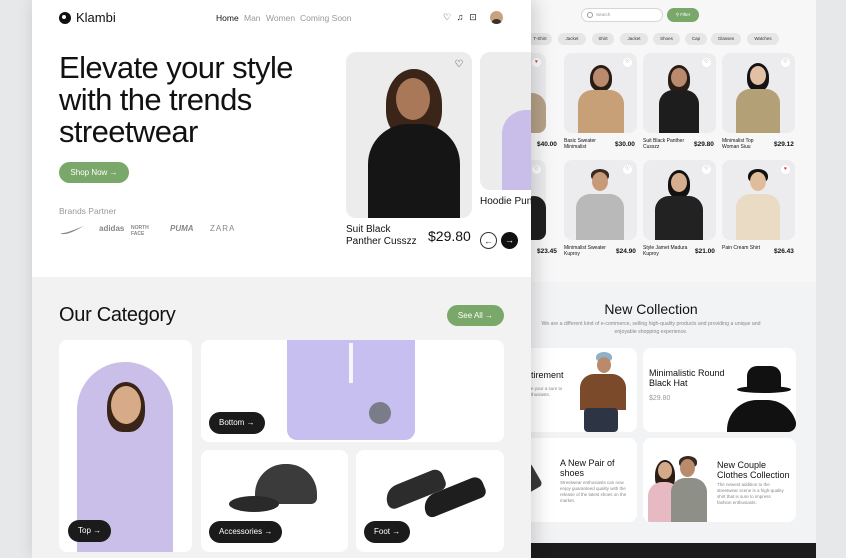 This screenshot has height=558, width=846. I want to click on product-name: Minimalist Top Woman Siuu, so click(738, 144).